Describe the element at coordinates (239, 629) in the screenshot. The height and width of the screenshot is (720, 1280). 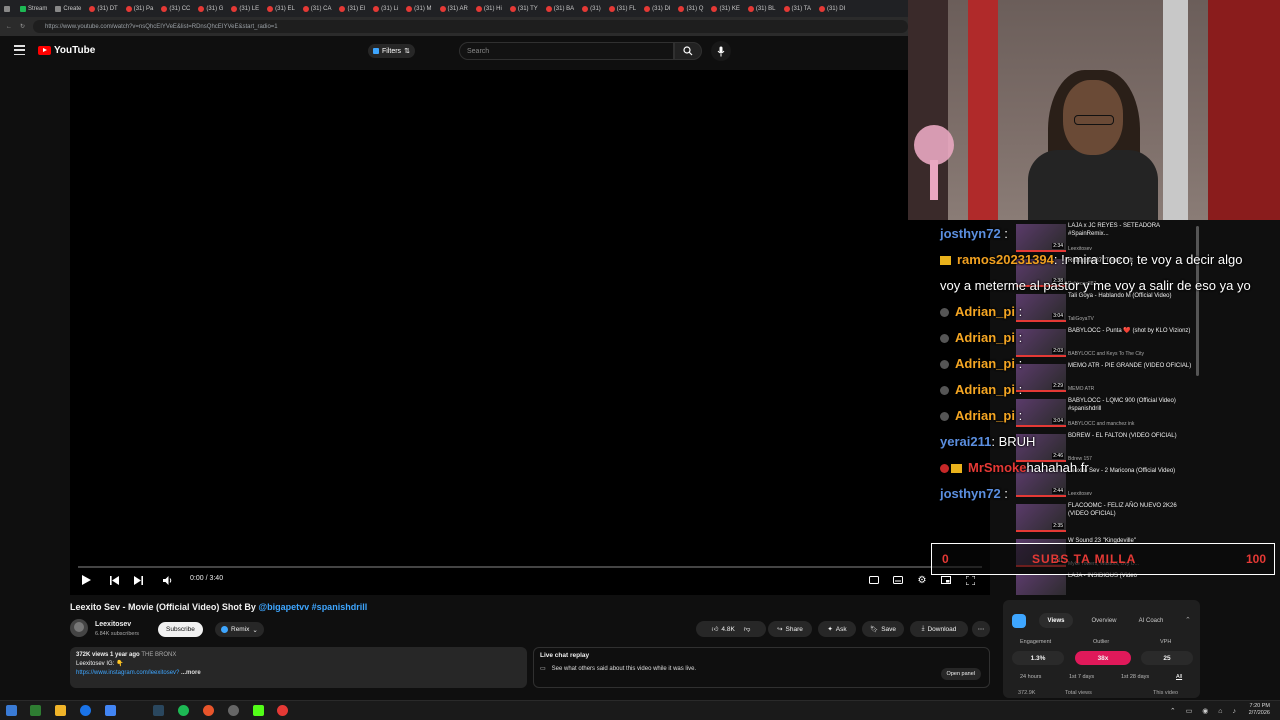
I see `remix-button: Remix ⌄` at that location.